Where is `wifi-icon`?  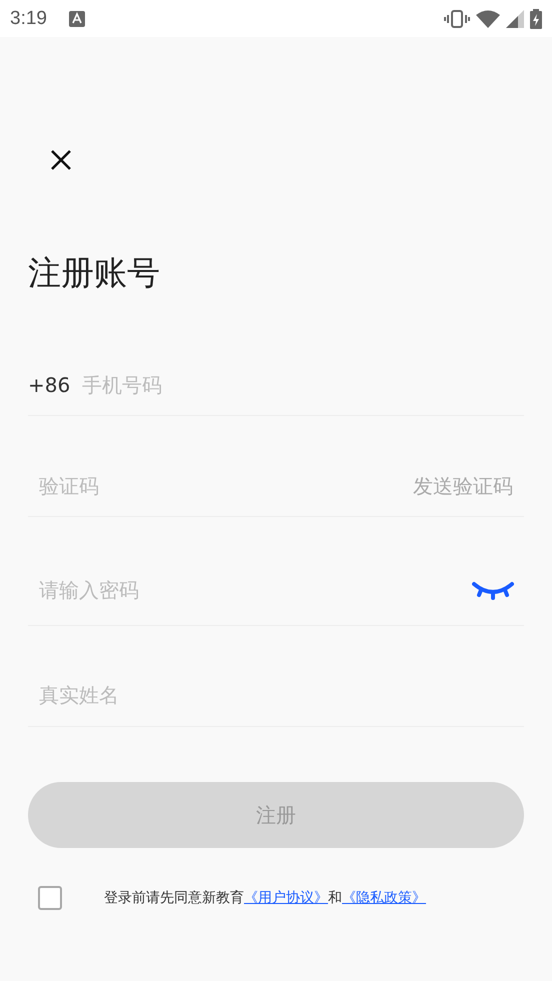
wifi-icon is located at coordinates (488, 19).